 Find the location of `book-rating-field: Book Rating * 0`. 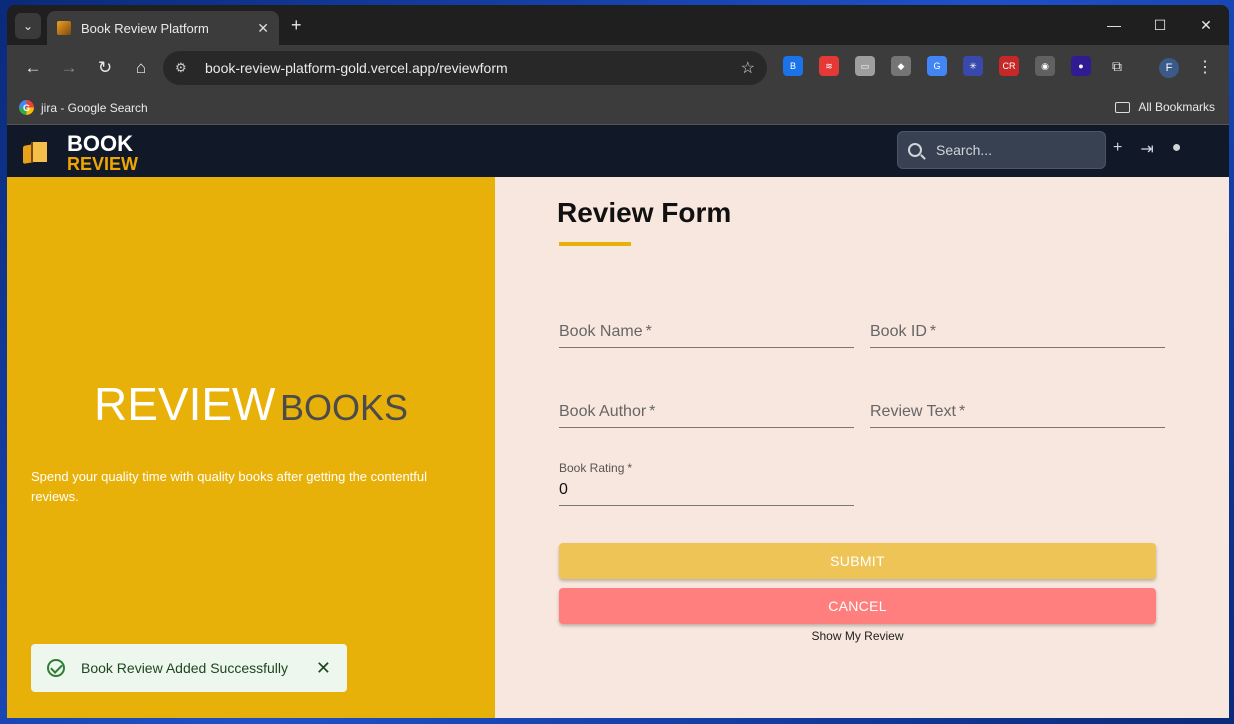

book-rating-field: Book Rating * 0 is located at coordinates (706, 483).